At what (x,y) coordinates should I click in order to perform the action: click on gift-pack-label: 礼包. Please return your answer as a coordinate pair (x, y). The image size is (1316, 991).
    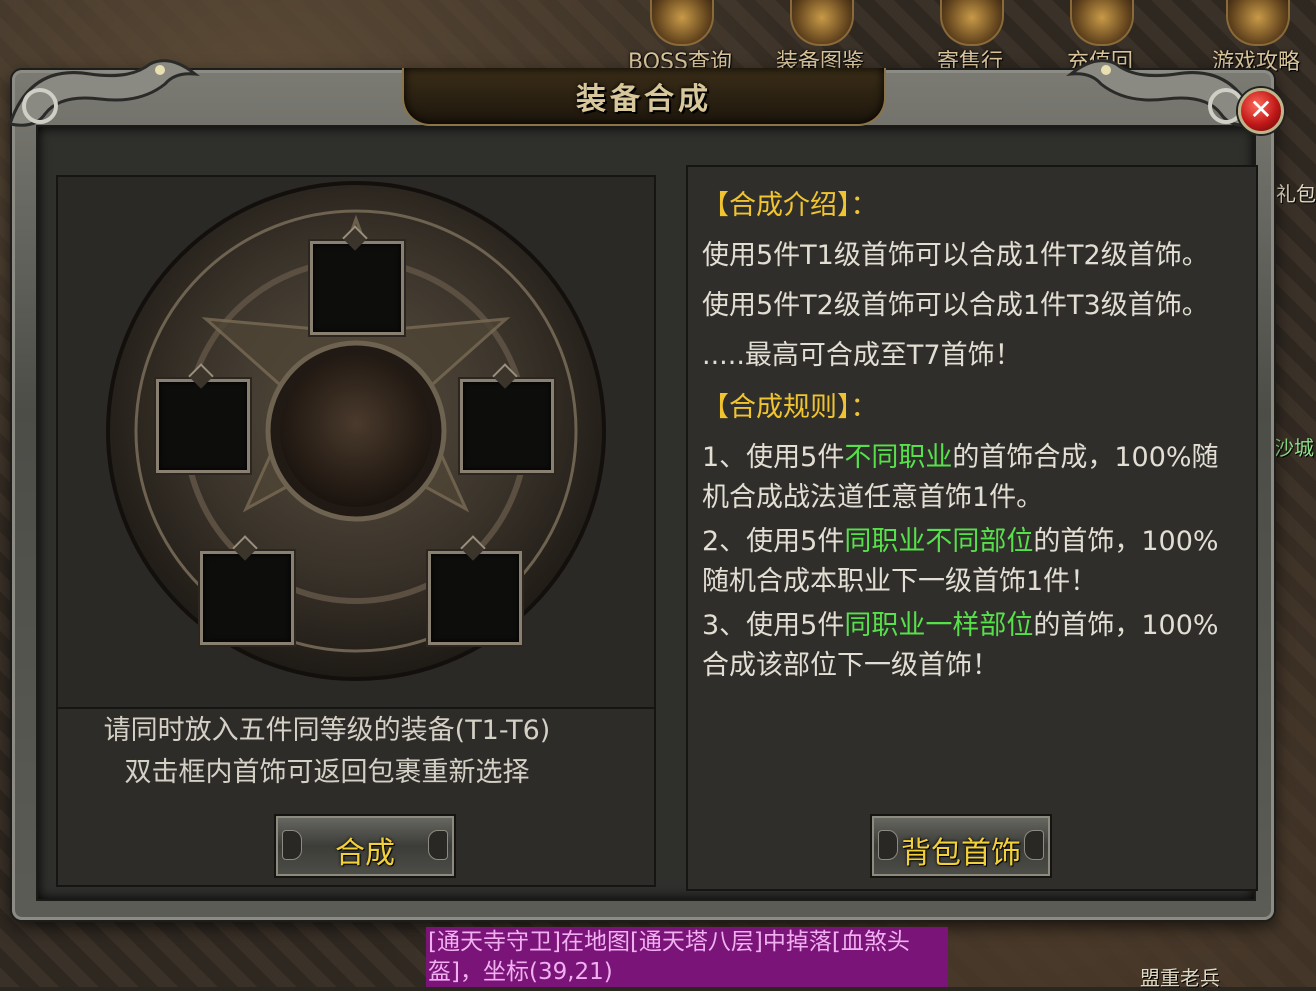
    Looking at the image, I should click on (1296, 192).